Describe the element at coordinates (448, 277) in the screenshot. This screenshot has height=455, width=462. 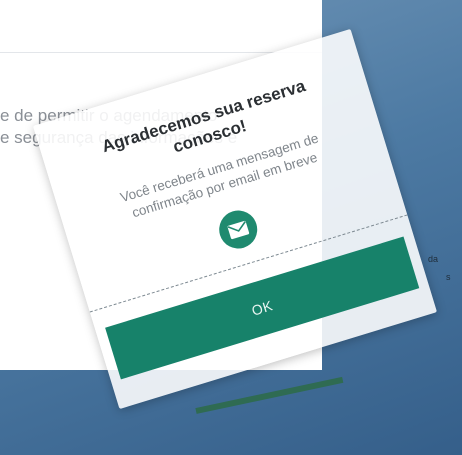
I see `background-snippet: s` at that location.